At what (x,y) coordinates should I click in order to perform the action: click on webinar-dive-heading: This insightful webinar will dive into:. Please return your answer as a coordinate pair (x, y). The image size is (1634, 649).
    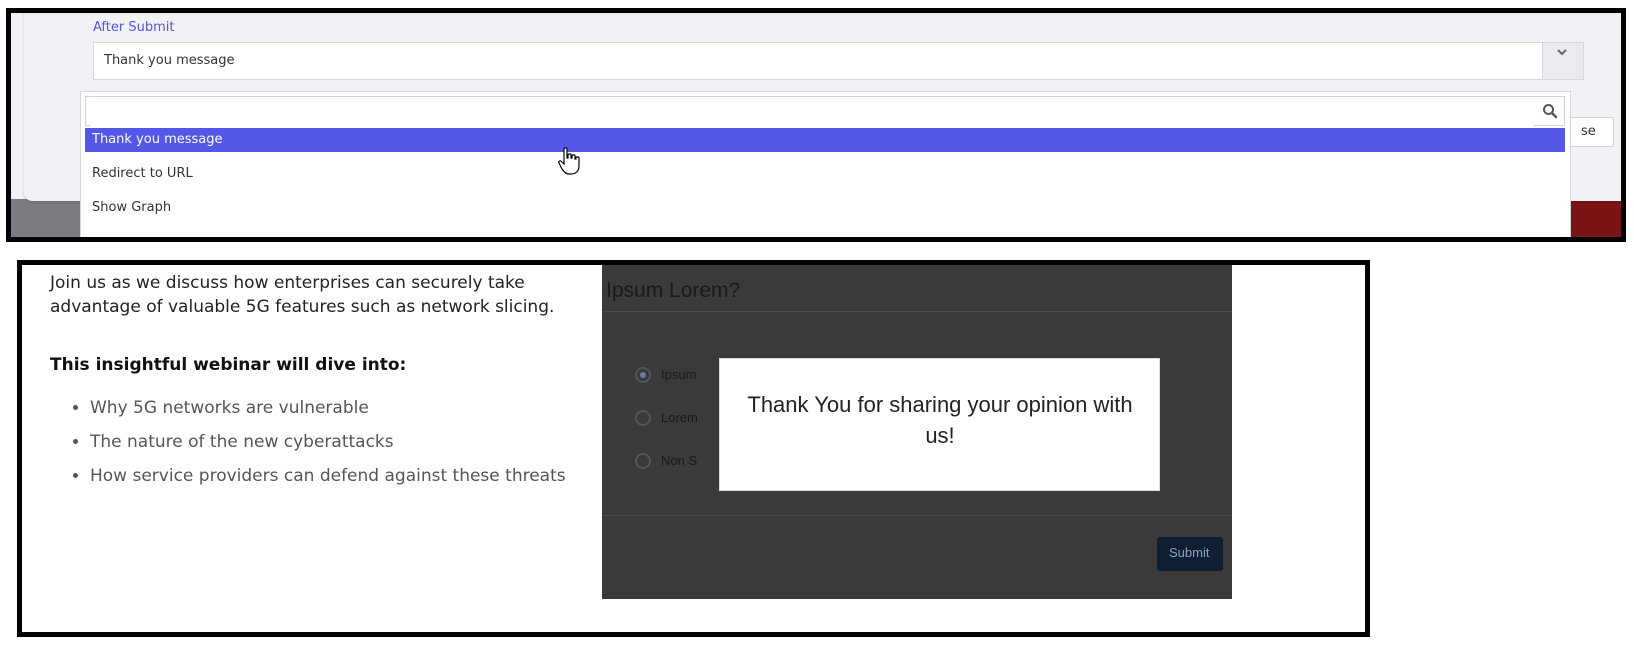
    Looking at the image, I should click on (228, 365).